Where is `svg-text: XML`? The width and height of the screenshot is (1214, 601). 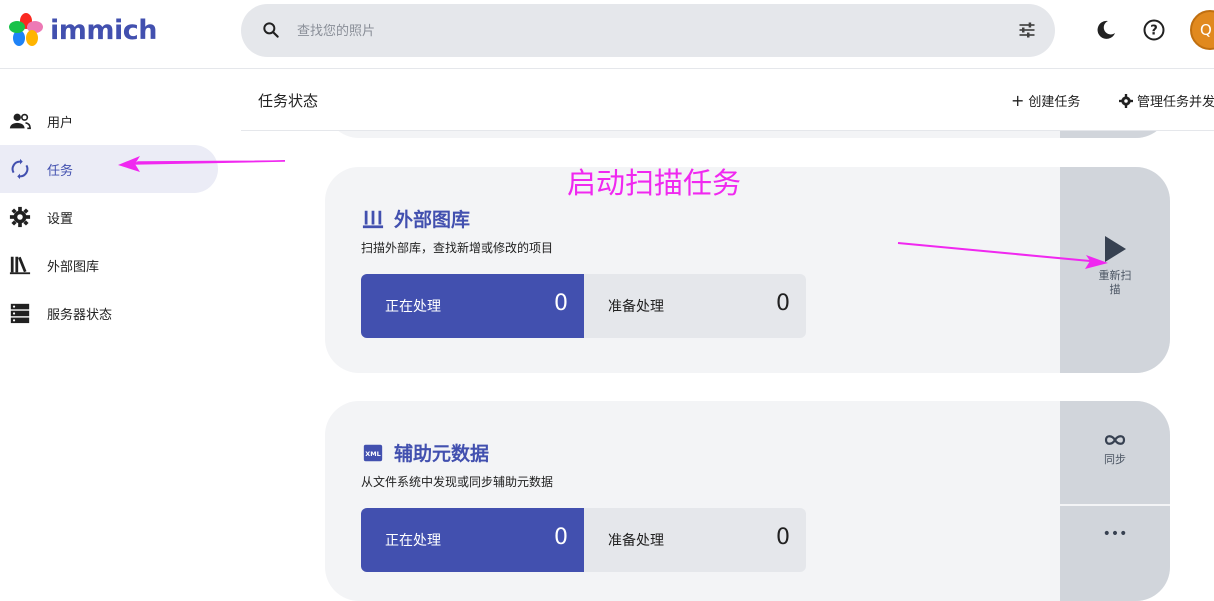 svg-text: XML is located at coordinates (372, 454).